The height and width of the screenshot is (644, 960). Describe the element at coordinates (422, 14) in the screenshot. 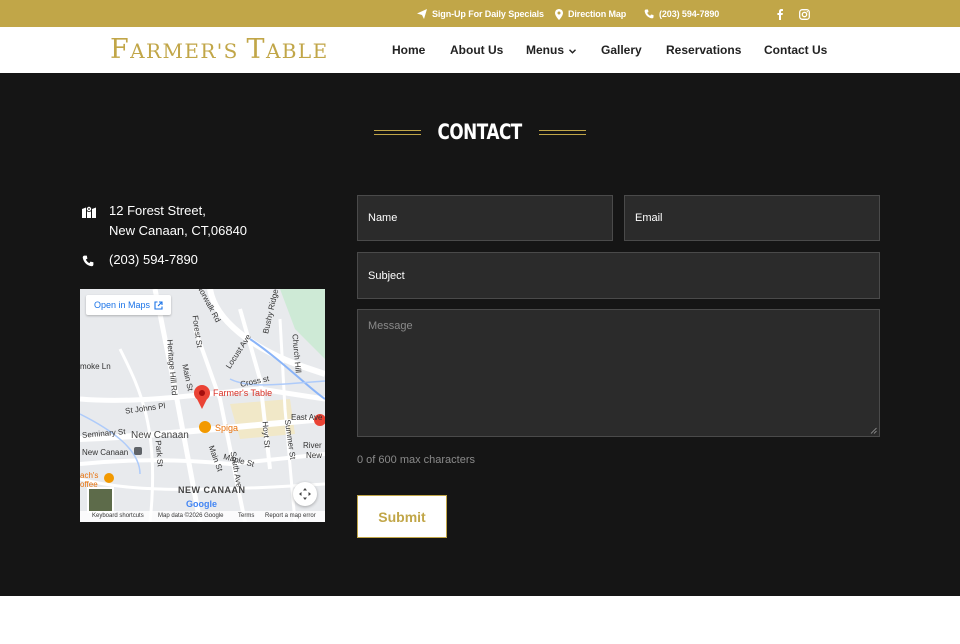

I see `paper-plane-icon` at that location.